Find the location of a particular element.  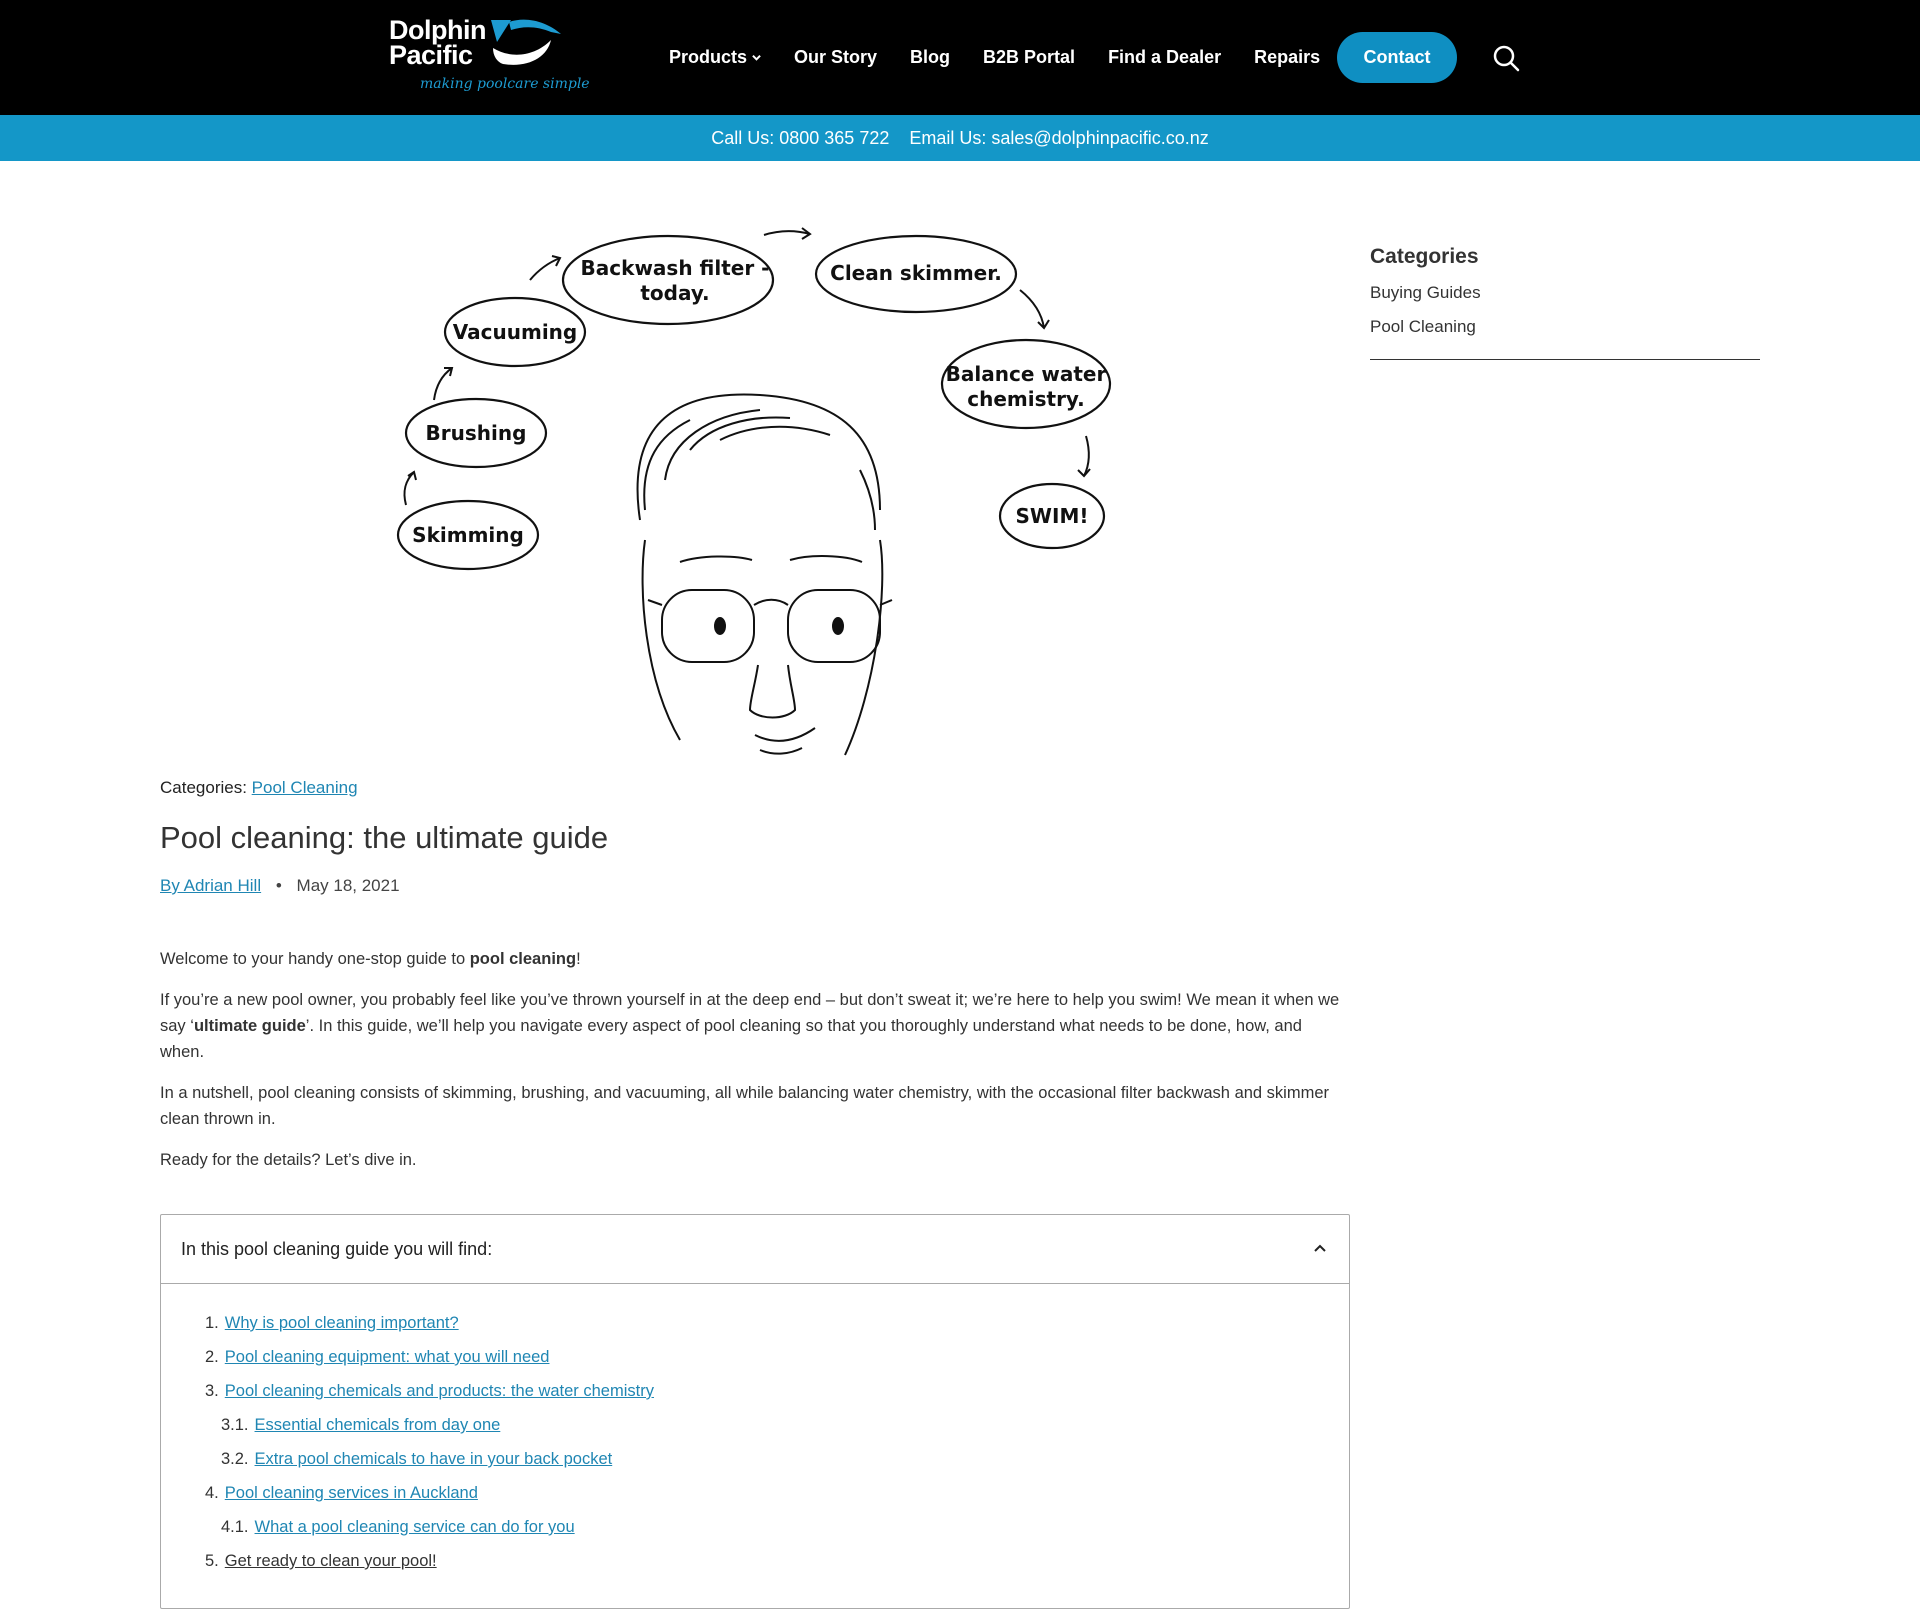

logo-line-2: Pacific is located at coordinates (431, 55).